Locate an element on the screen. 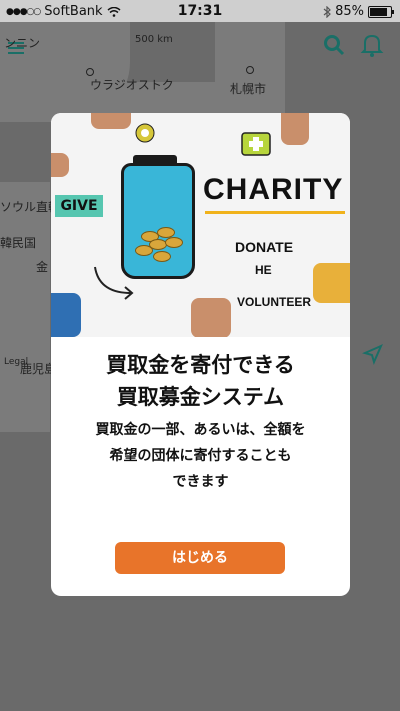 The image size is (400, 711). map-label: 韓民国 is located at coordinates (18, 243).